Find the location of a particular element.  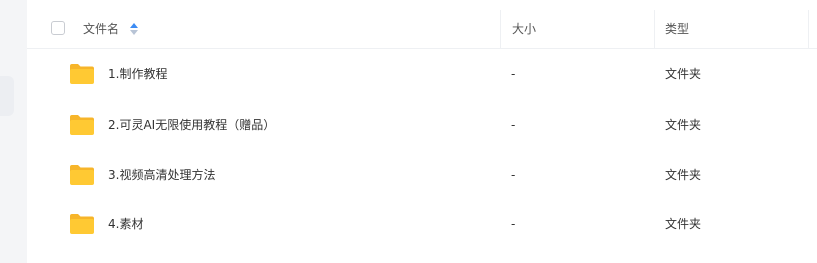

file-name: 4.素材 is located at coordinates (125, 224).